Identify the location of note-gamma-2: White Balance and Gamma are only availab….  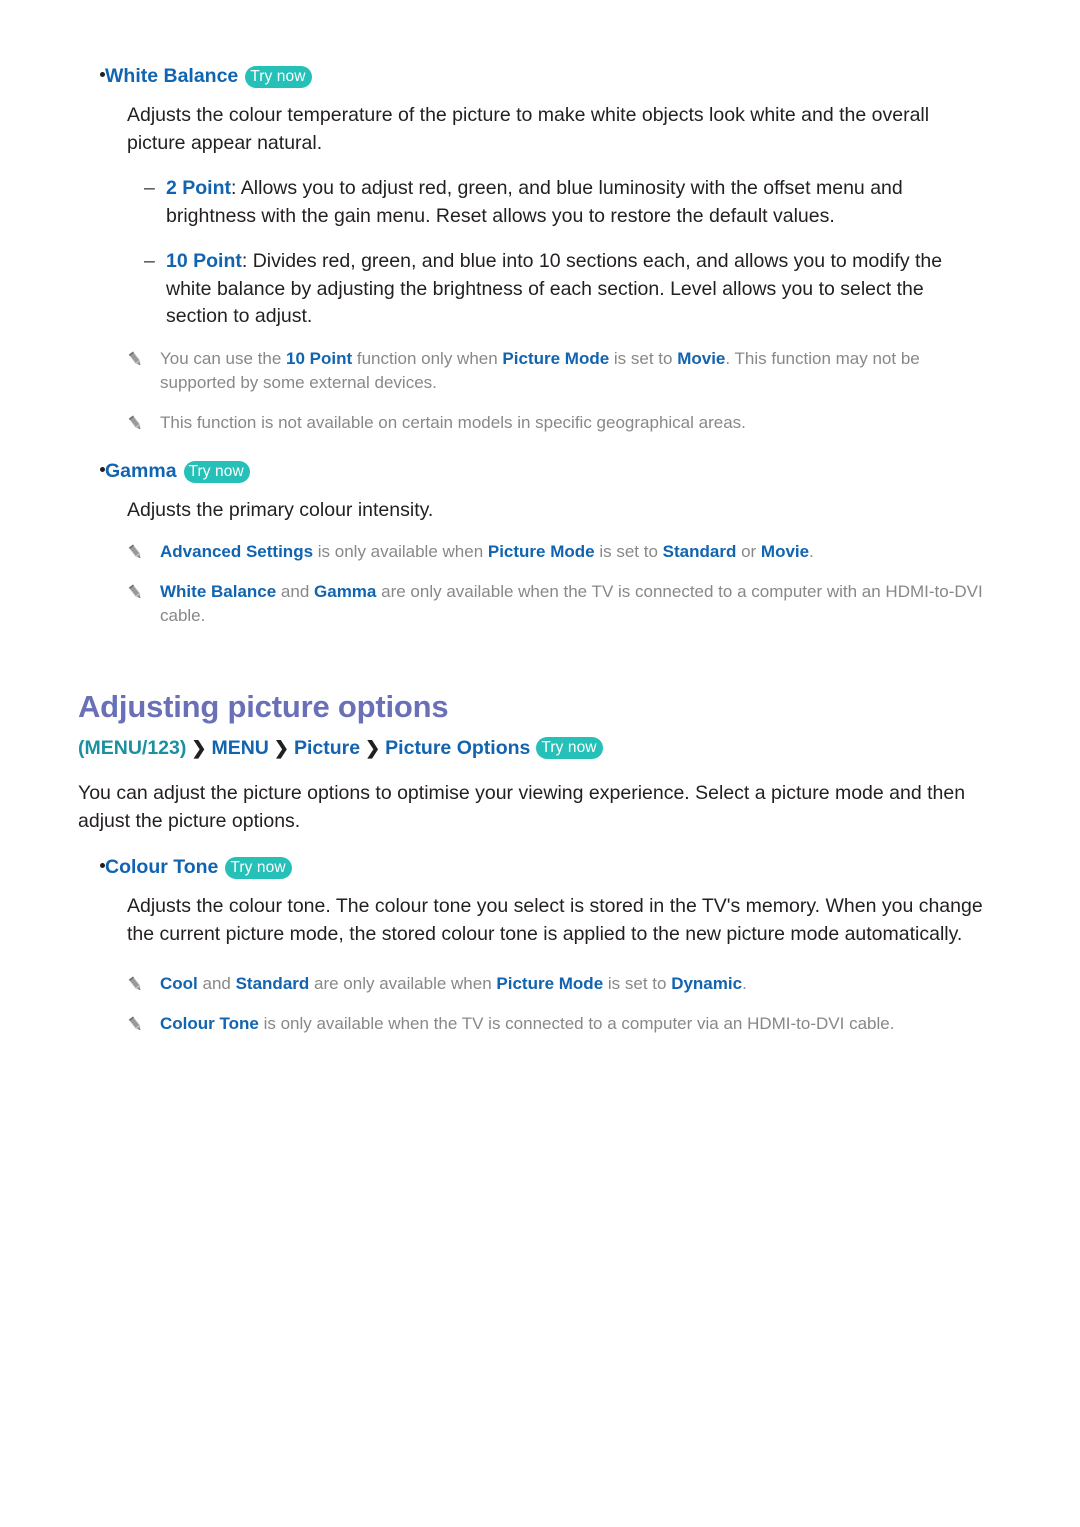
(557, 604).